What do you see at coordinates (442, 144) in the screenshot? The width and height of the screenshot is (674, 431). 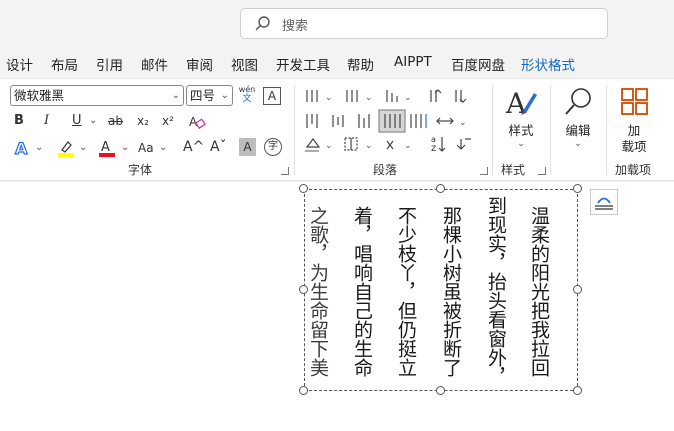 I see `sort-icon` at bounding box center [442, 144].